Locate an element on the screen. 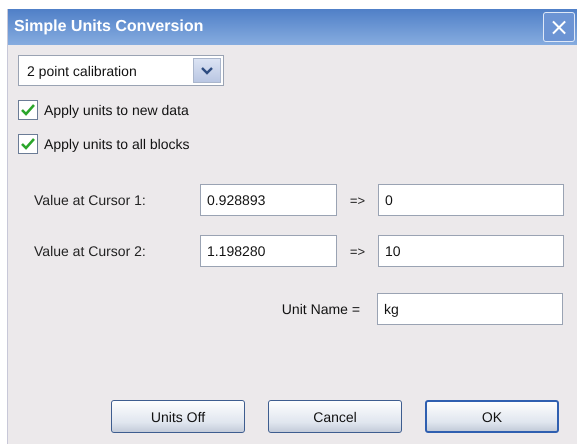 The height and width of the screenshot is (444, 577). unit-name-field: kg is located at coordinates (470, 309).